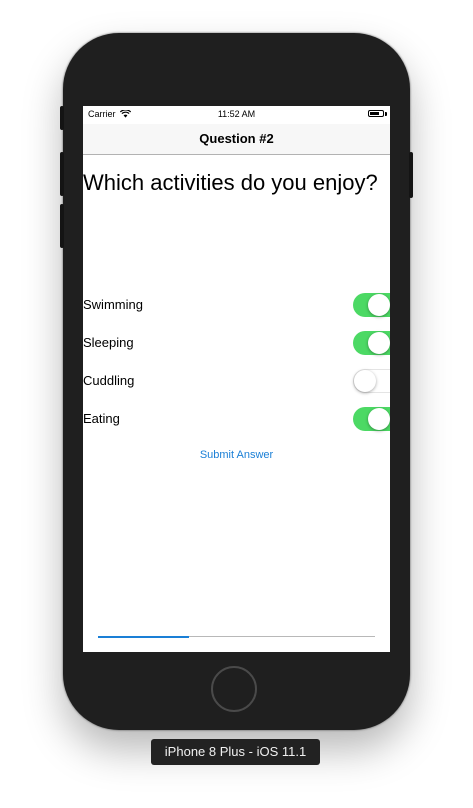 This screenshot has height=808, width=473. Describe the element at coordinates (113, 304) in the screenshot. I see `activity-label: Swimming` at that location.